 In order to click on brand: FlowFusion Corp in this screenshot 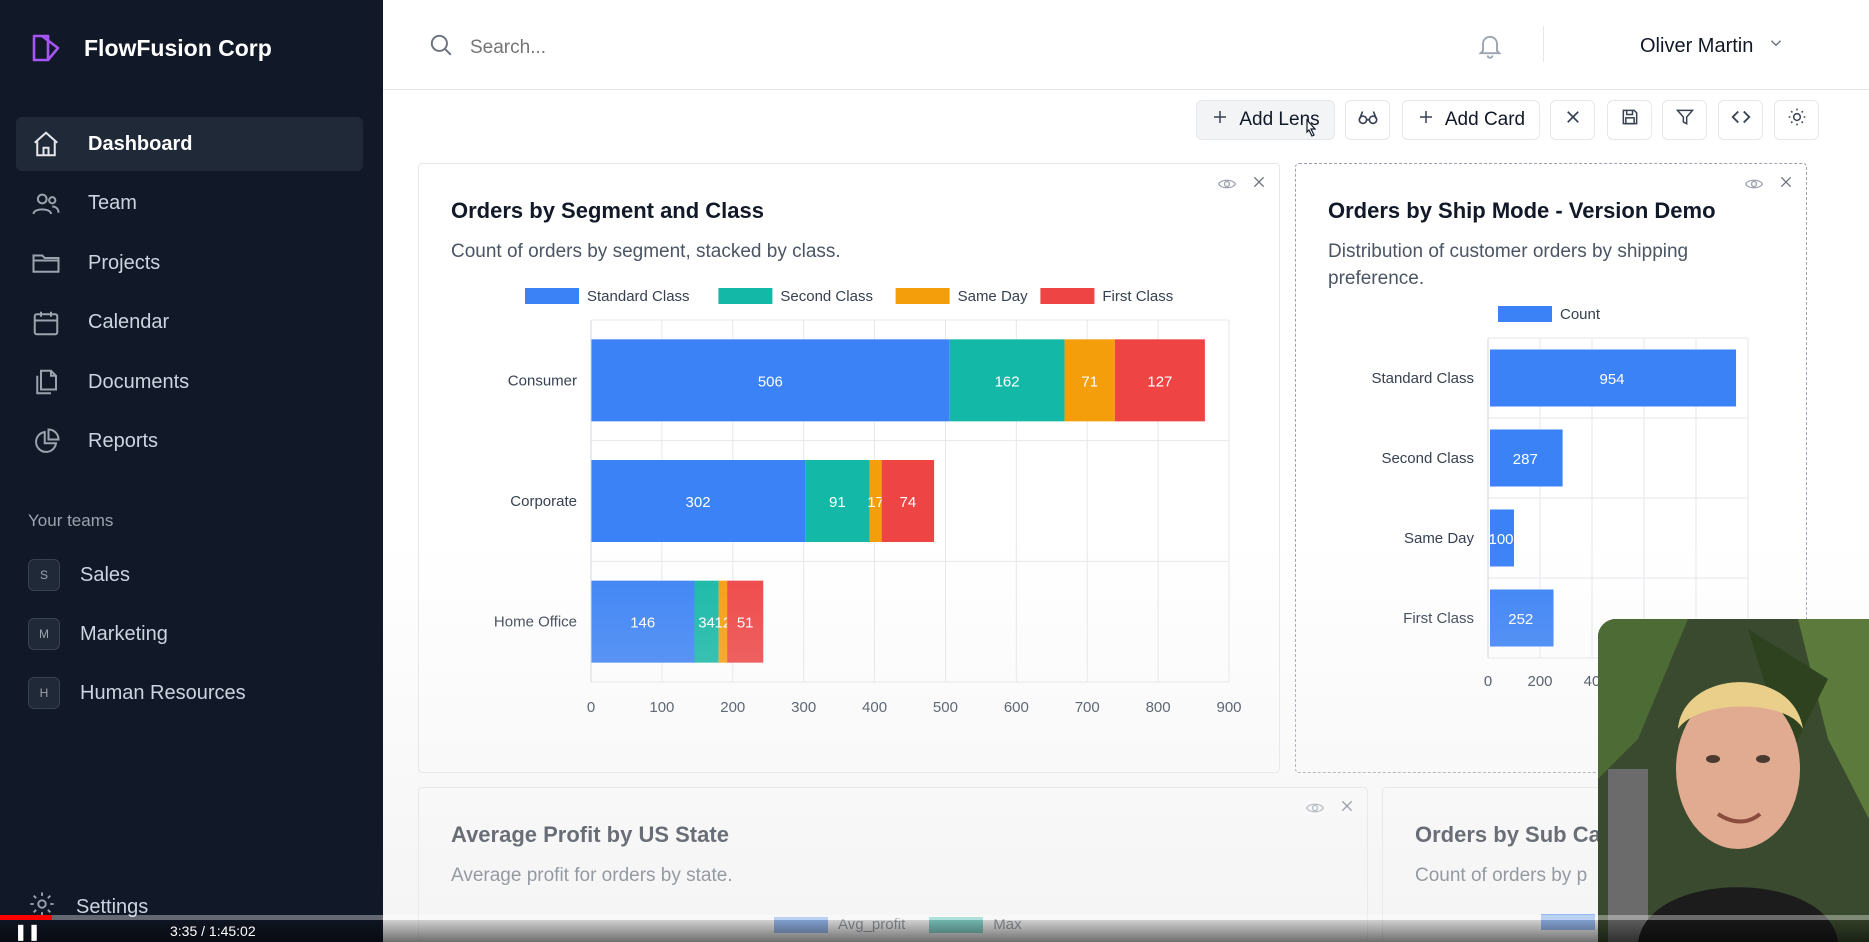, I will do `click(150, 48)`.